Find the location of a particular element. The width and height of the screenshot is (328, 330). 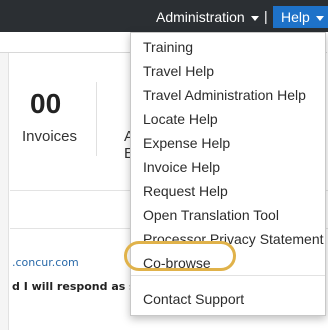

menu-item-request-help: Request Help is located at coordinates (185, 191).